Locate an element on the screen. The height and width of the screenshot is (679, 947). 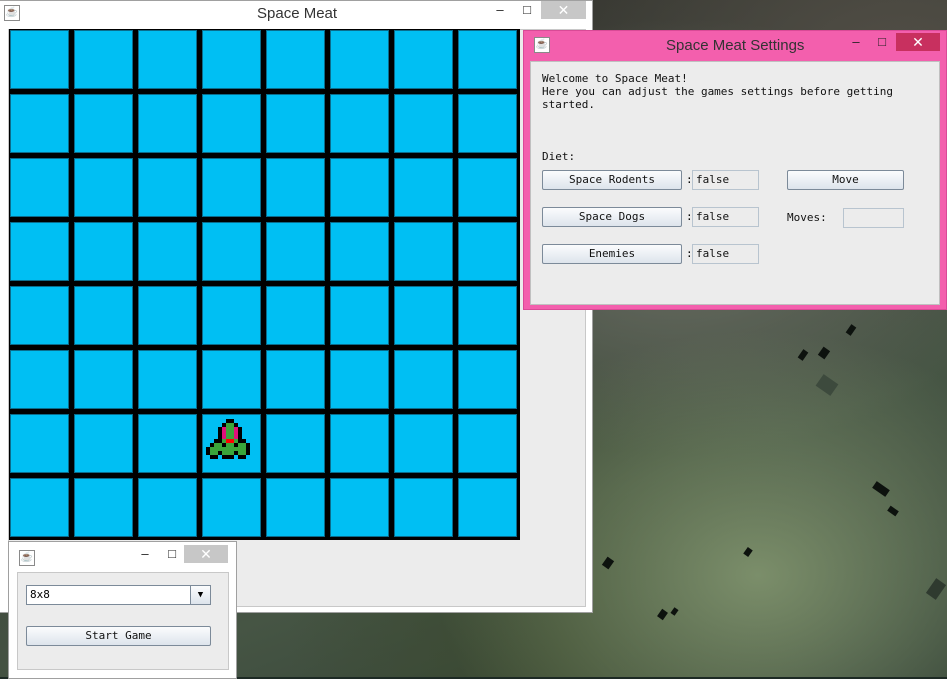
game-titlebar: ☕ Space Meat – □ ✕ is located at coordinates (296, 13).